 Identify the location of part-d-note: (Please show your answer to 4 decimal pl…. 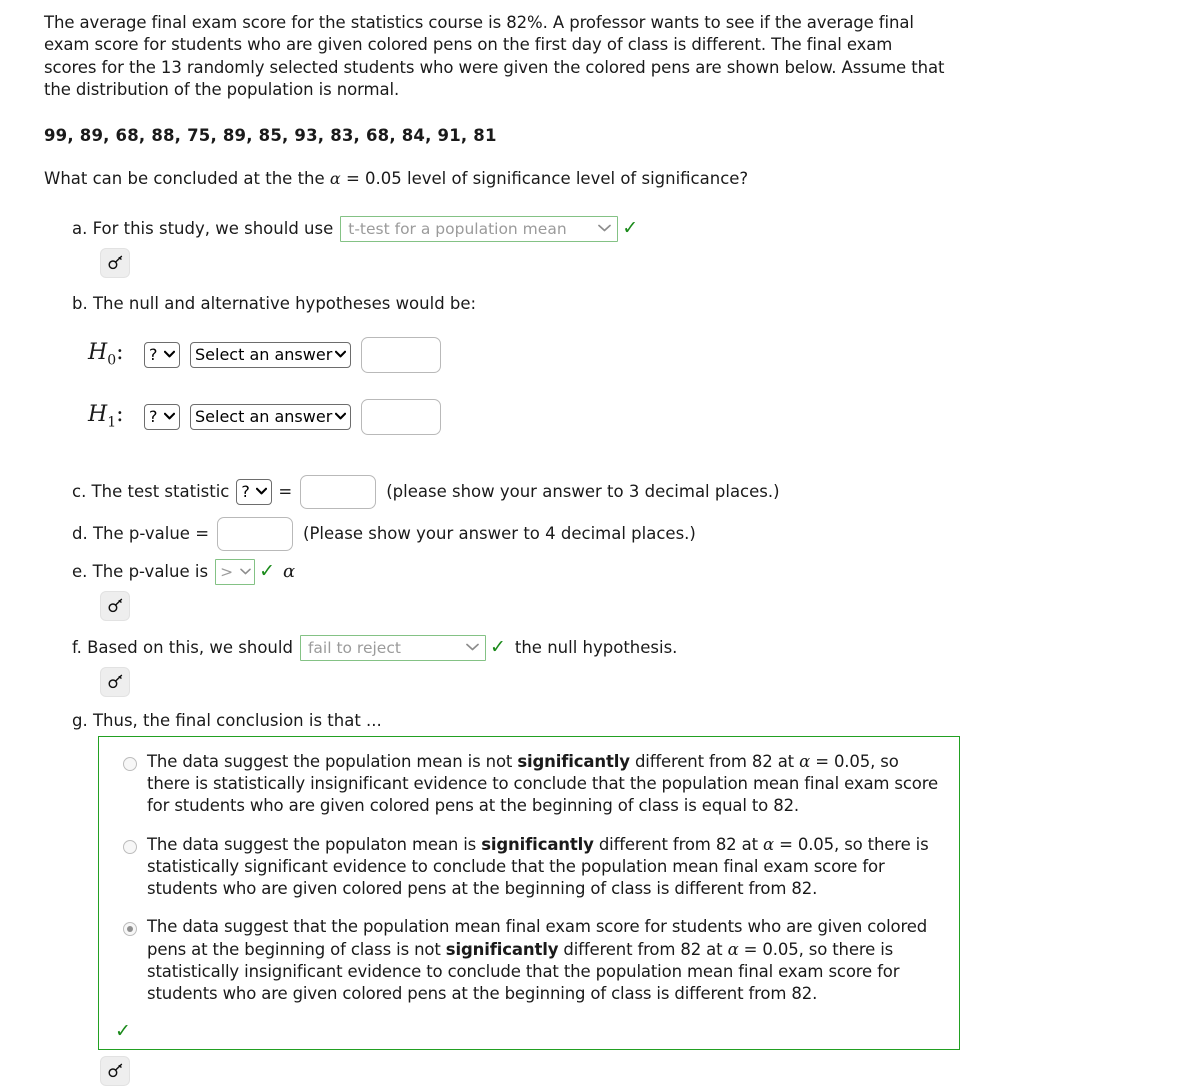
(499, 534).